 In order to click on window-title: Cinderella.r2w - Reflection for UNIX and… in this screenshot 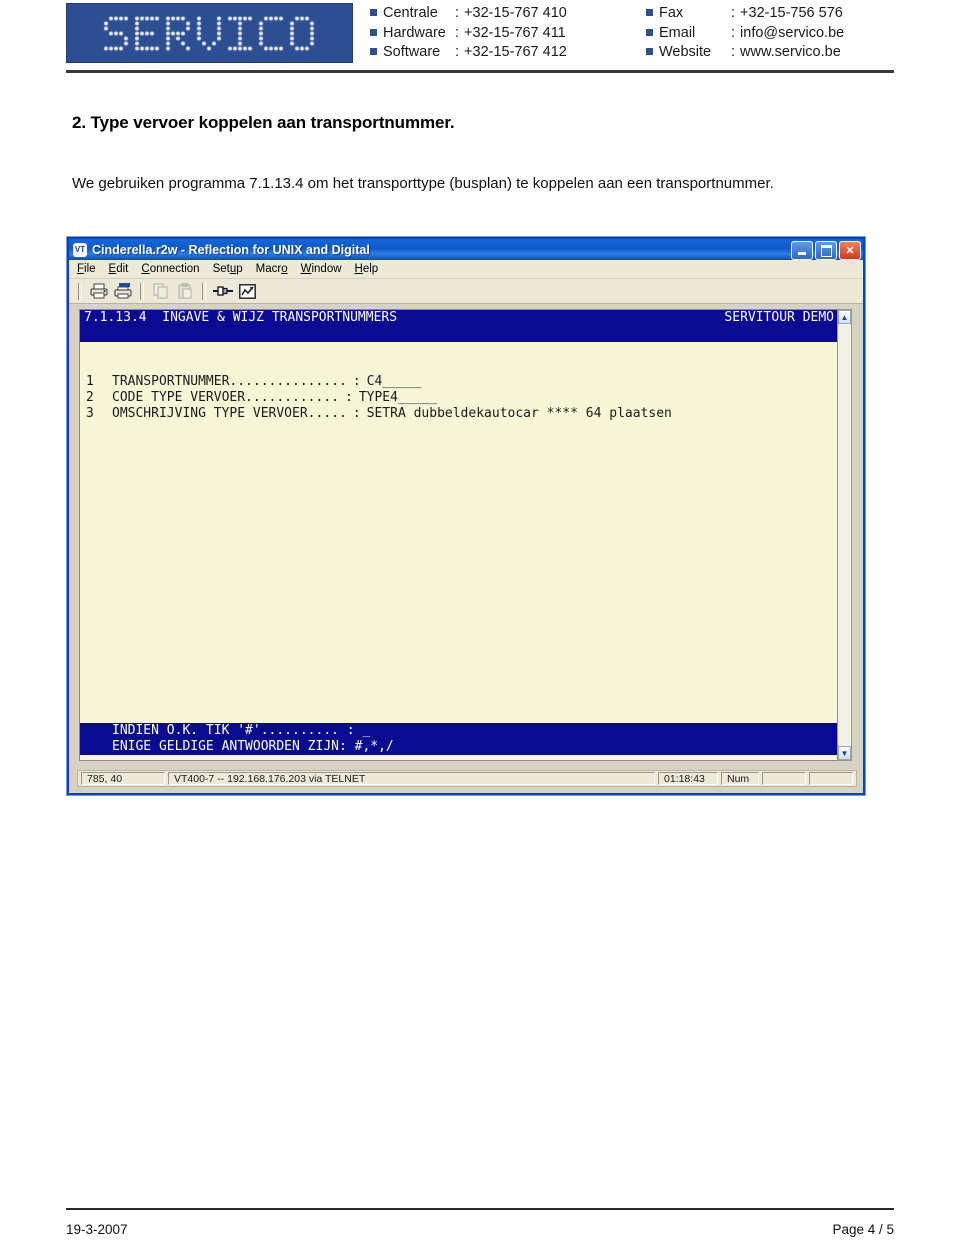, I will do `click(231, 249)`.